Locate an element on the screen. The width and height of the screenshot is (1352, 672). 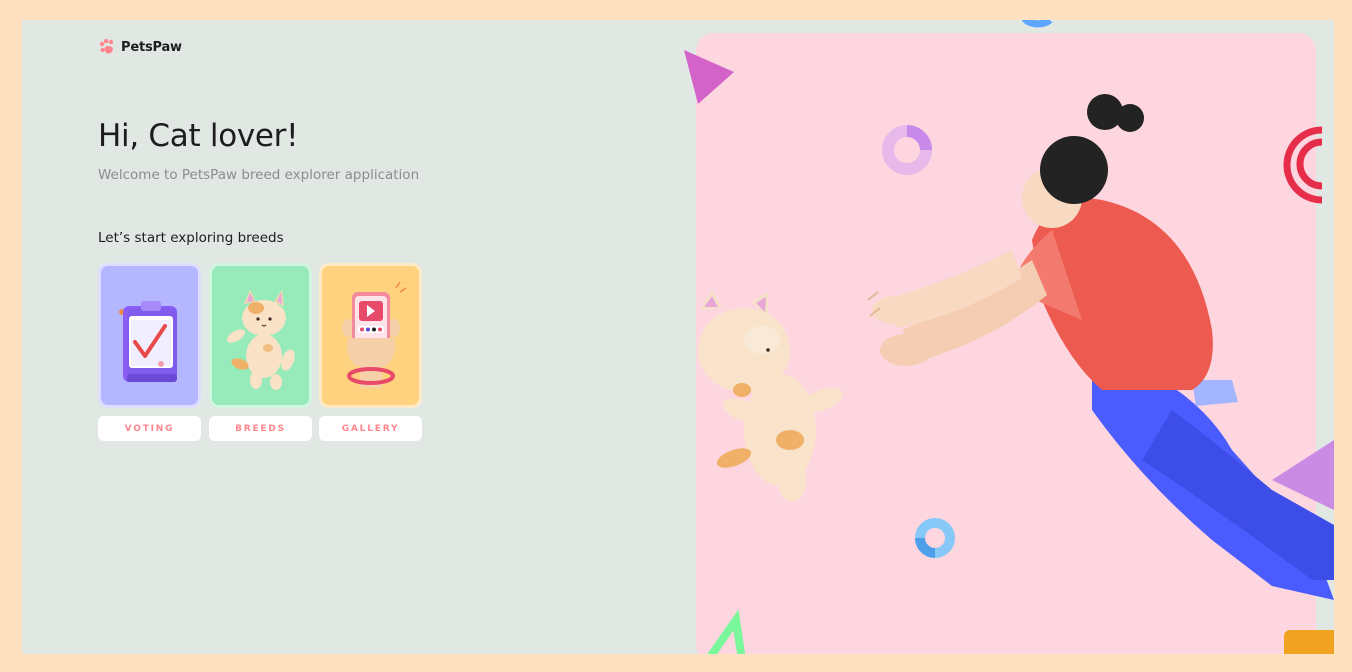
voting-card is located at coordinates (149, 335).